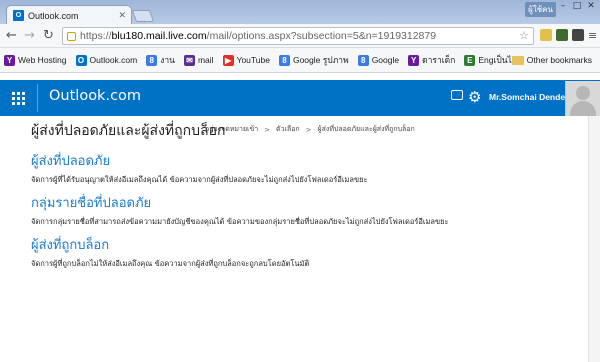 This screenshot has height=362, width=600. I want to click on new-tab-button, so click(143, 16).